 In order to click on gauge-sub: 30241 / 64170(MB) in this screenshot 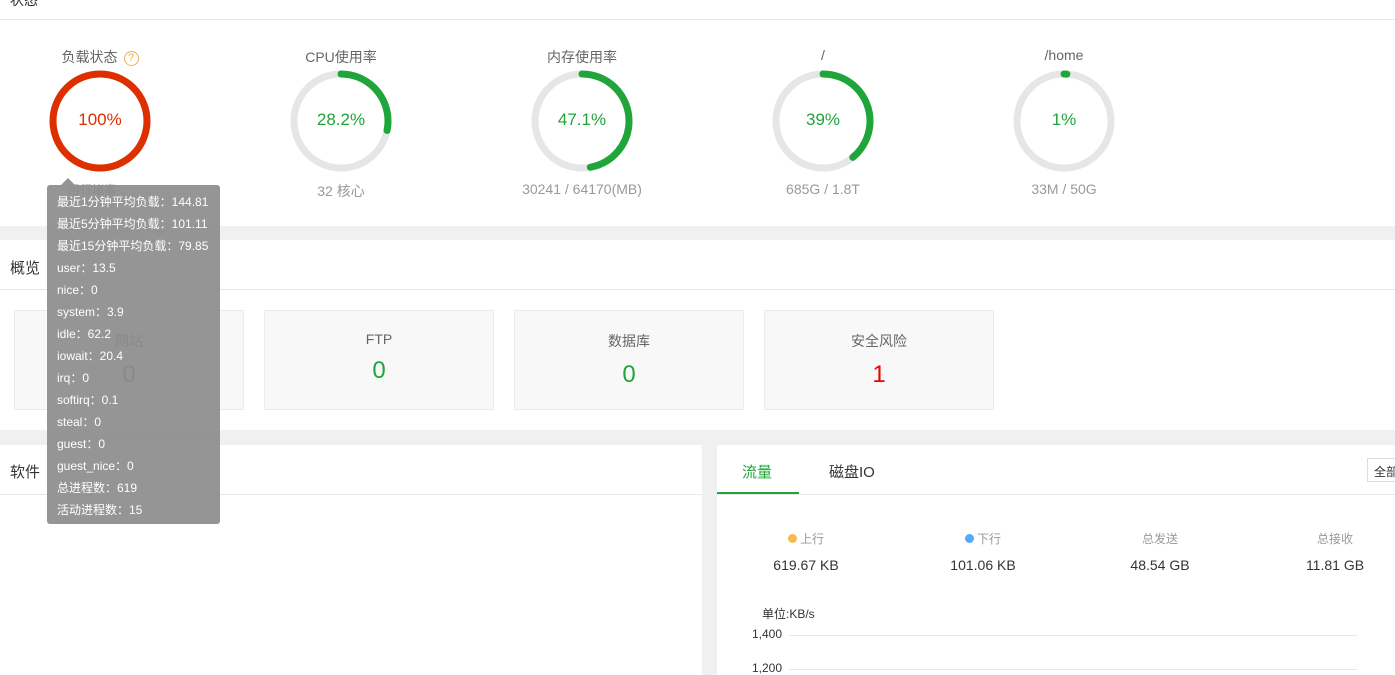, I will do `click(582, 189)`.